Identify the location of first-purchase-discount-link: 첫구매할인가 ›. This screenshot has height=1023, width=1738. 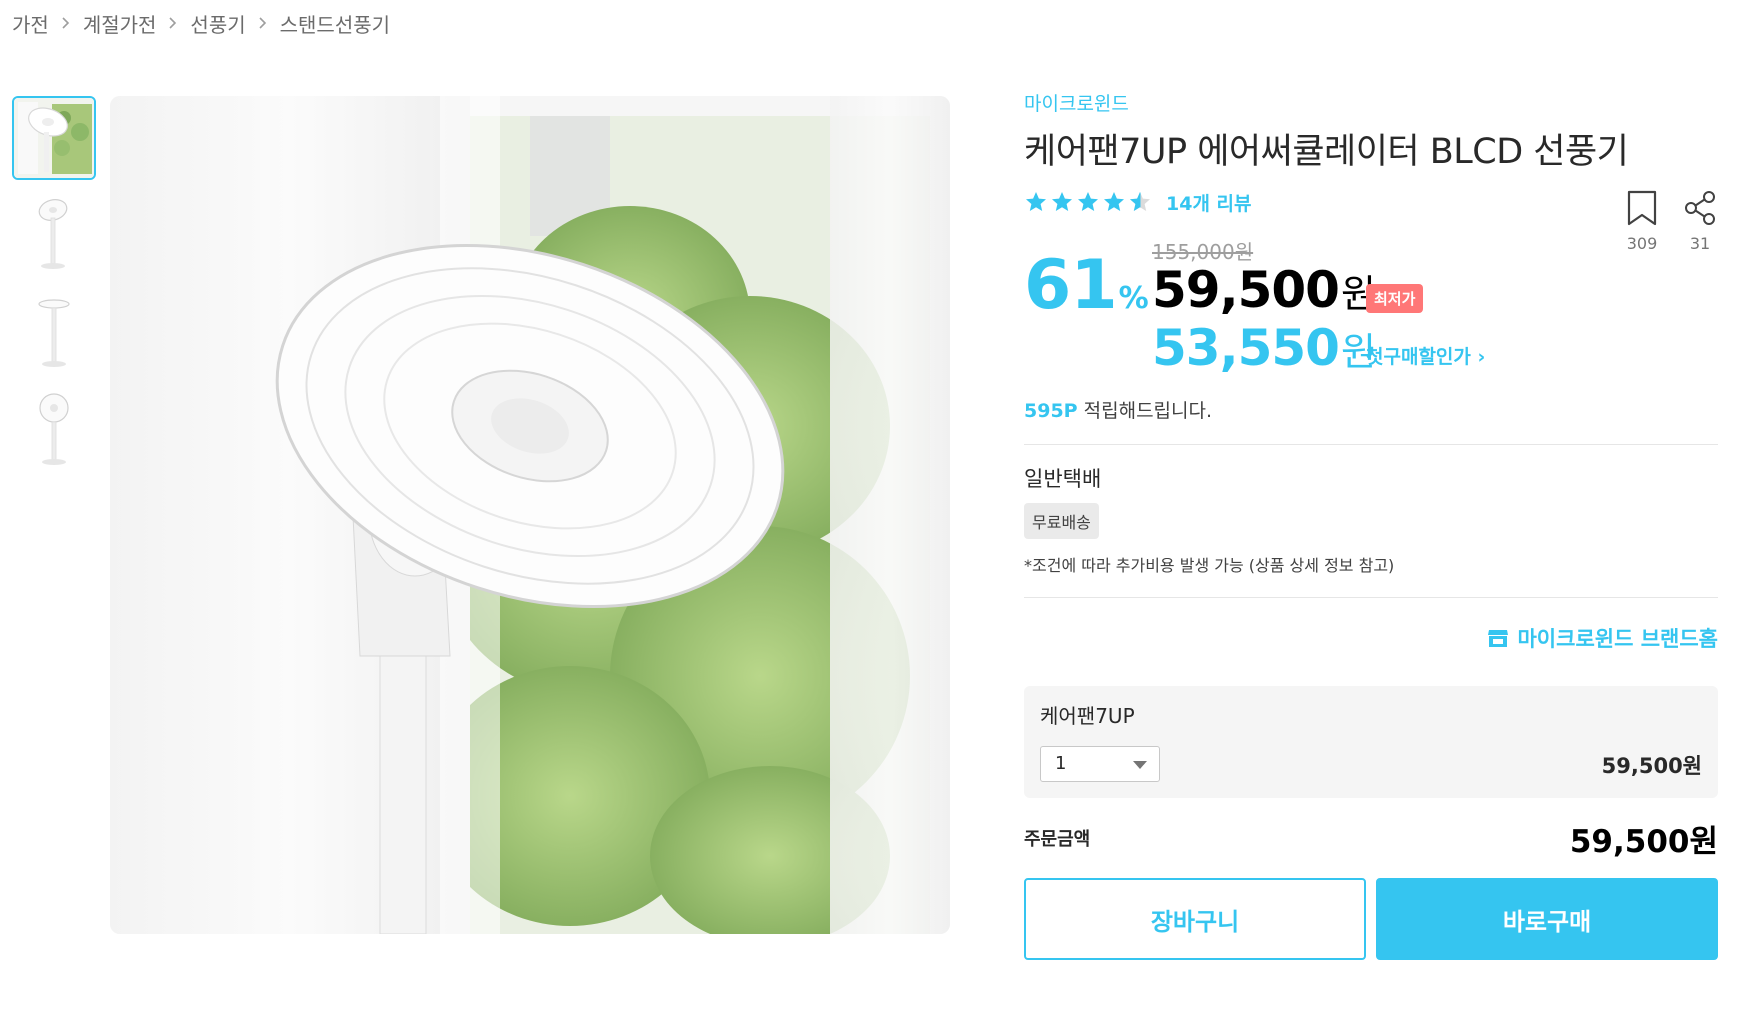
(1425, 355).